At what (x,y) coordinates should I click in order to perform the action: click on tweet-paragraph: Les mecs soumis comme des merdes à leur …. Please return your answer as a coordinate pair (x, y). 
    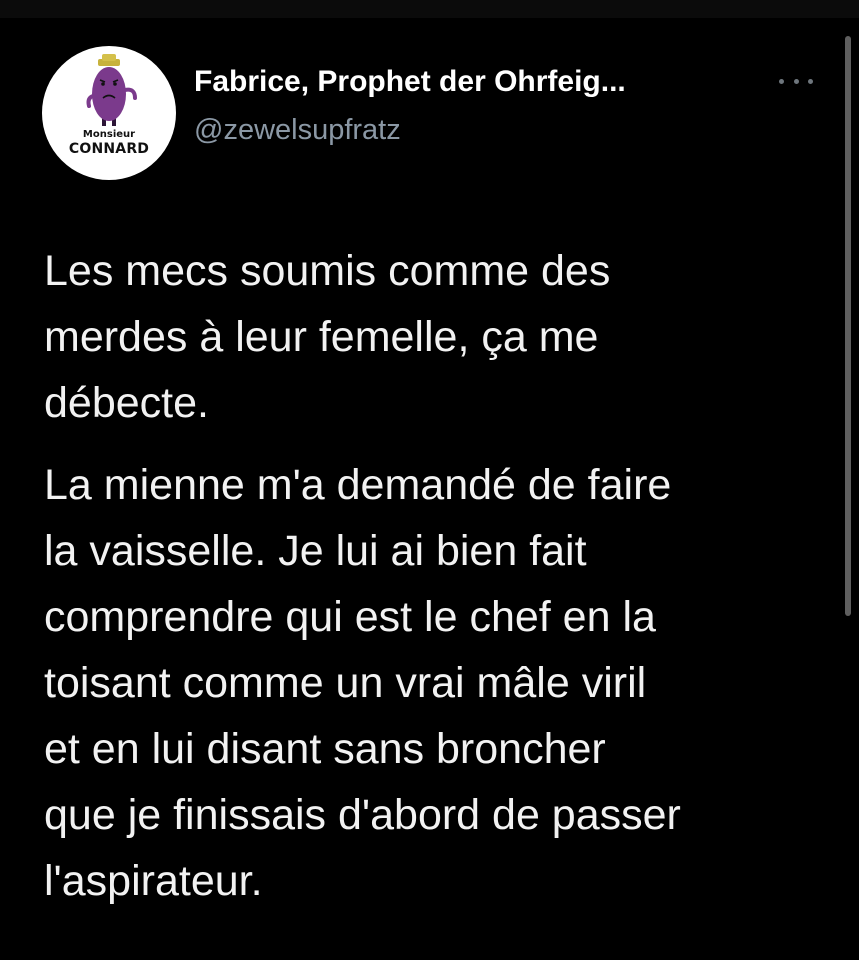
    Looking at the image, I should click on (327, 337).